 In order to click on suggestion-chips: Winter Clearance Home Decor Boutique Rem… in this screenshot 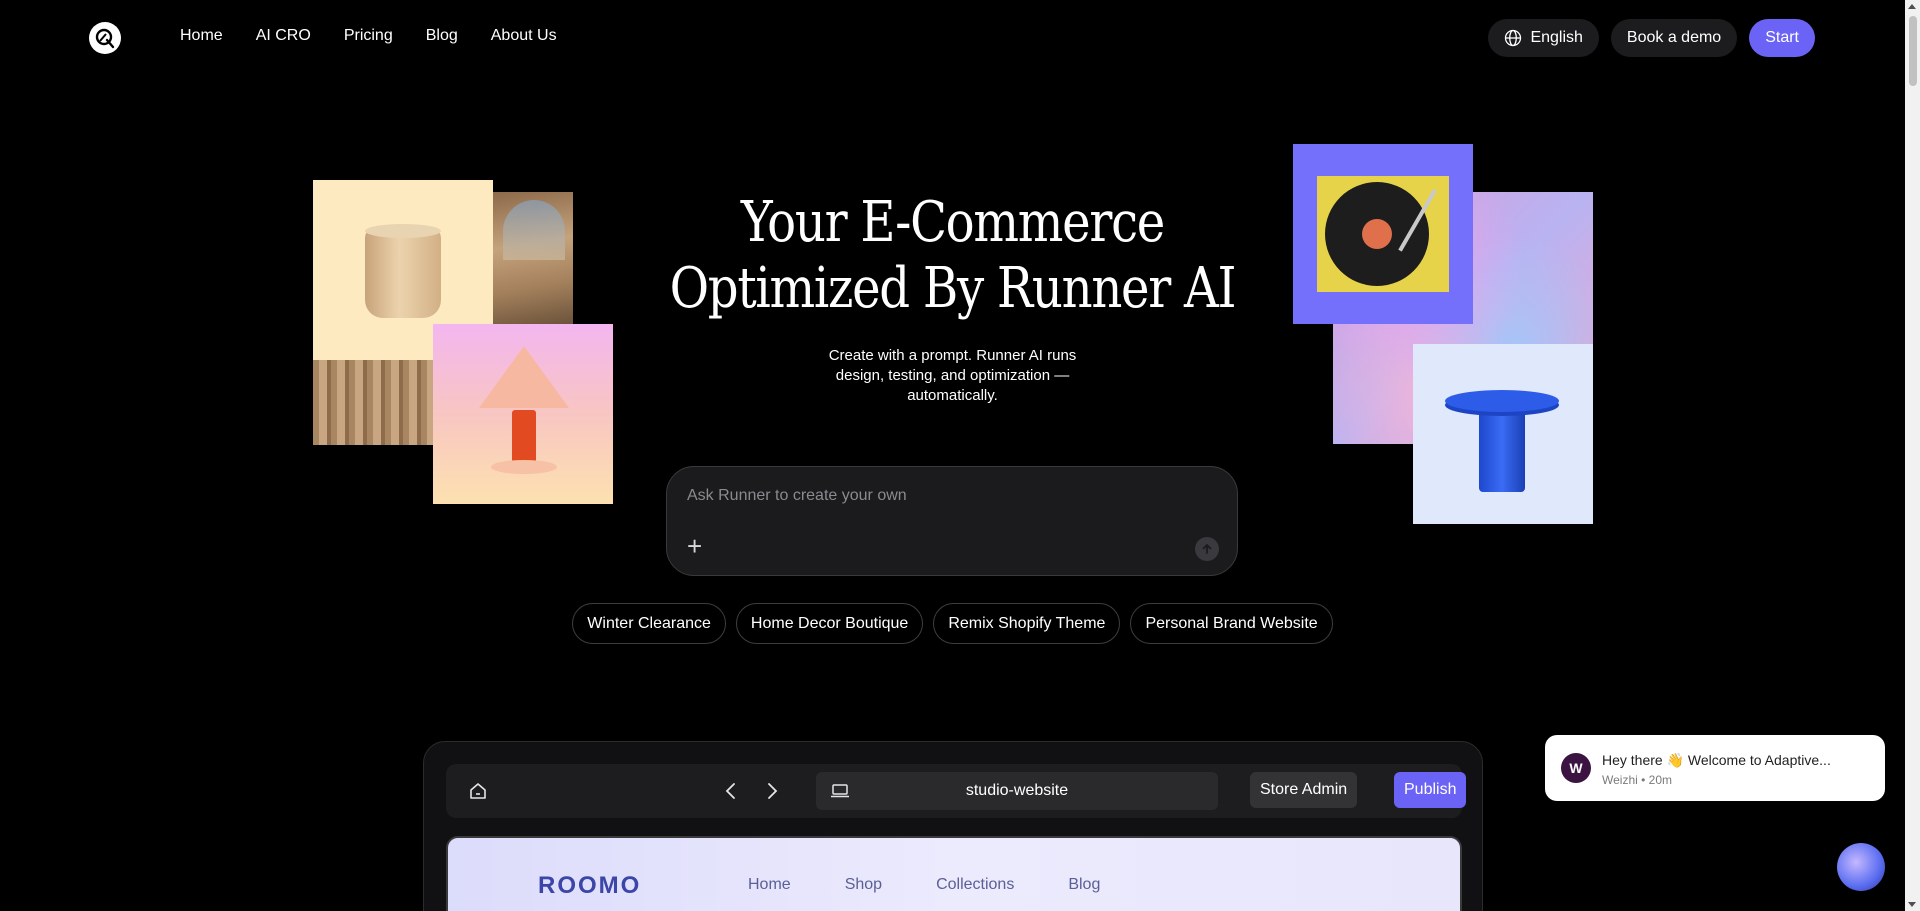, I will do `click(952, 623)`.